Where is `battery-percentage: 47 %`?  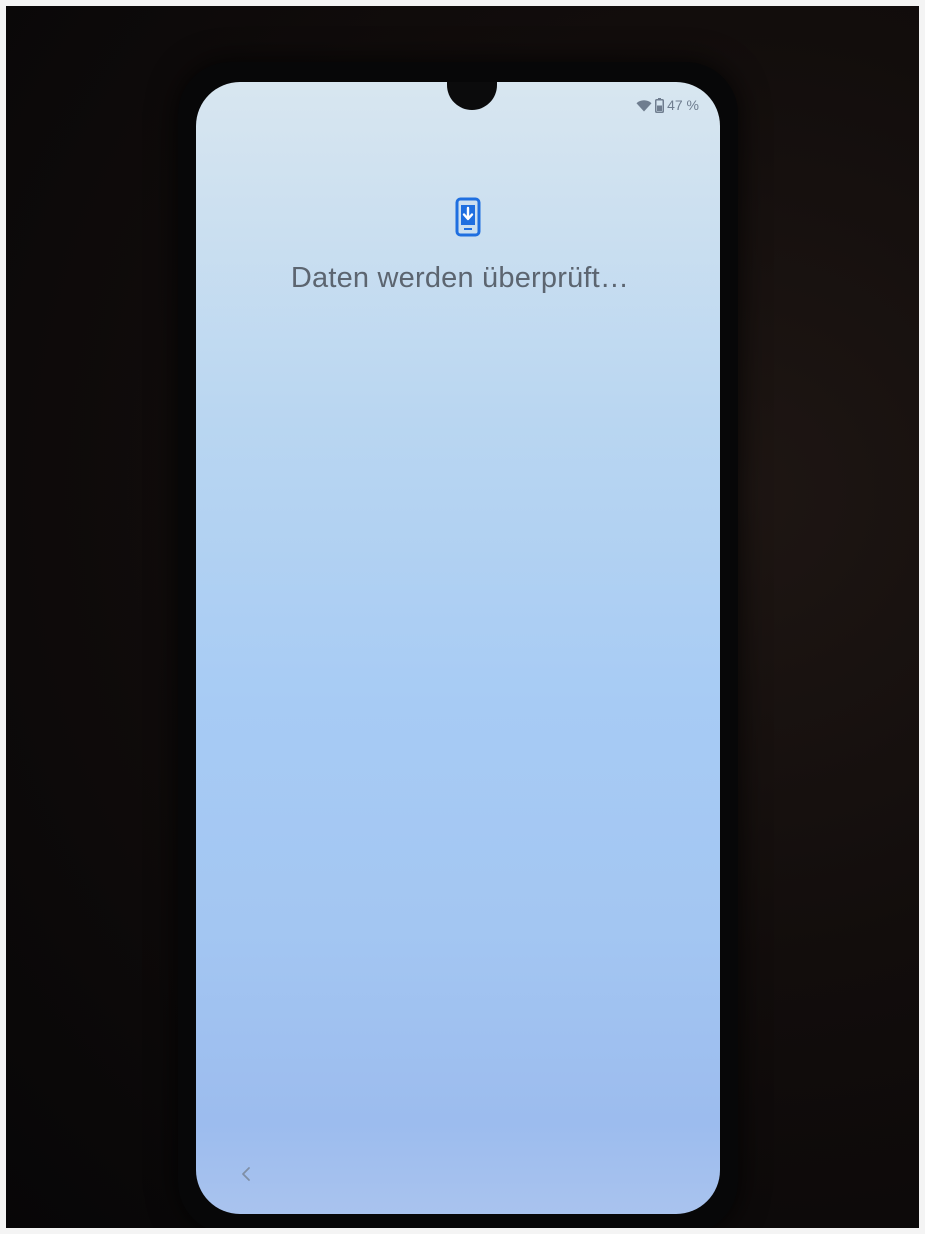 battery-percentage: 47 % is located at coordinates (683, 105).